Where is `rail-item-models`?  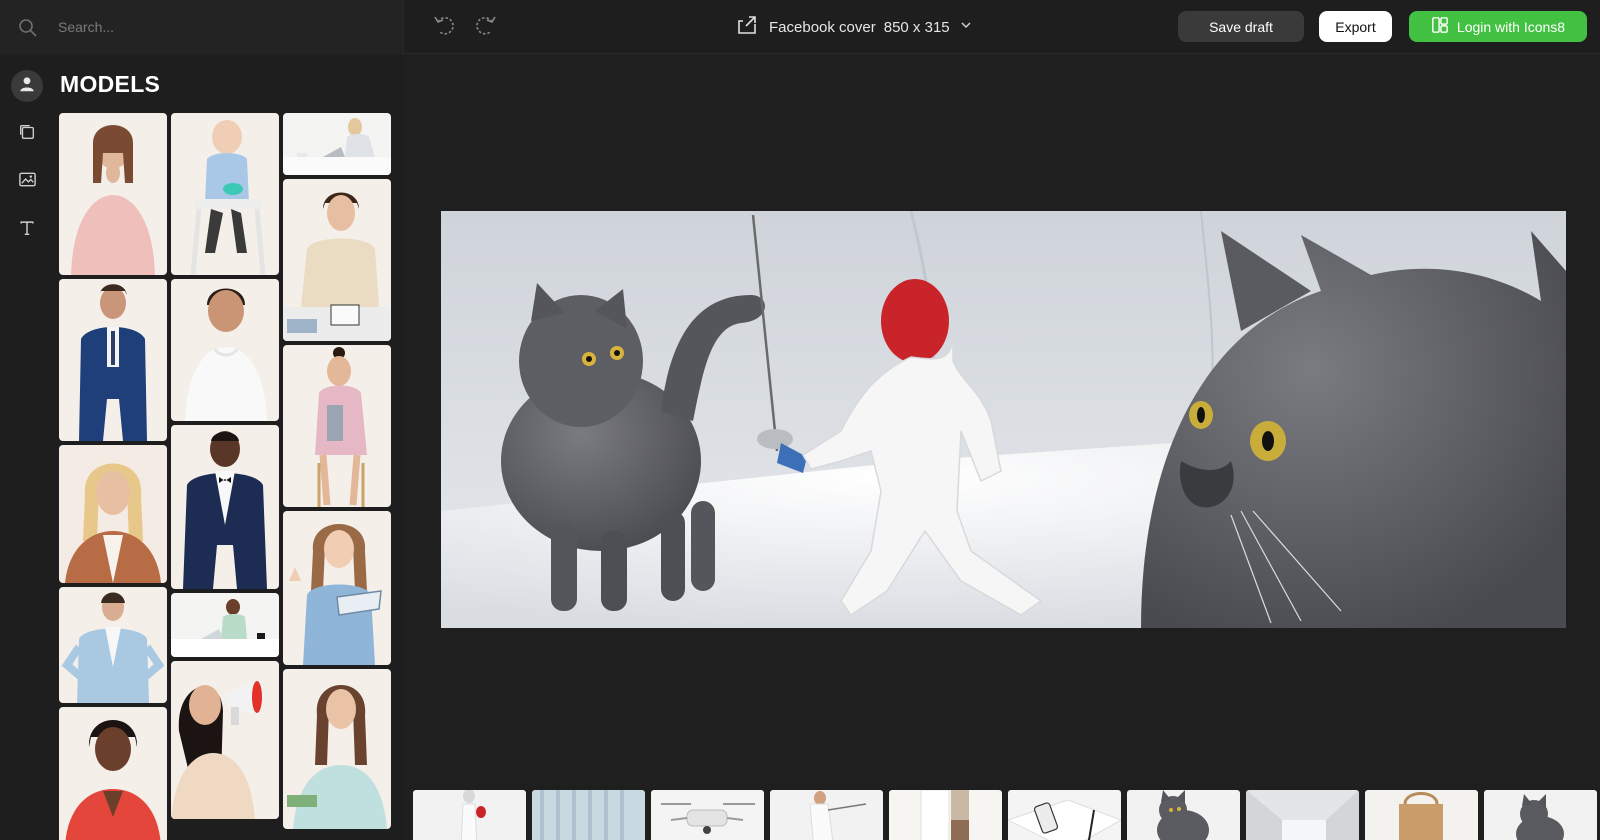 rail-item-models is located at coordinates (27, 86).